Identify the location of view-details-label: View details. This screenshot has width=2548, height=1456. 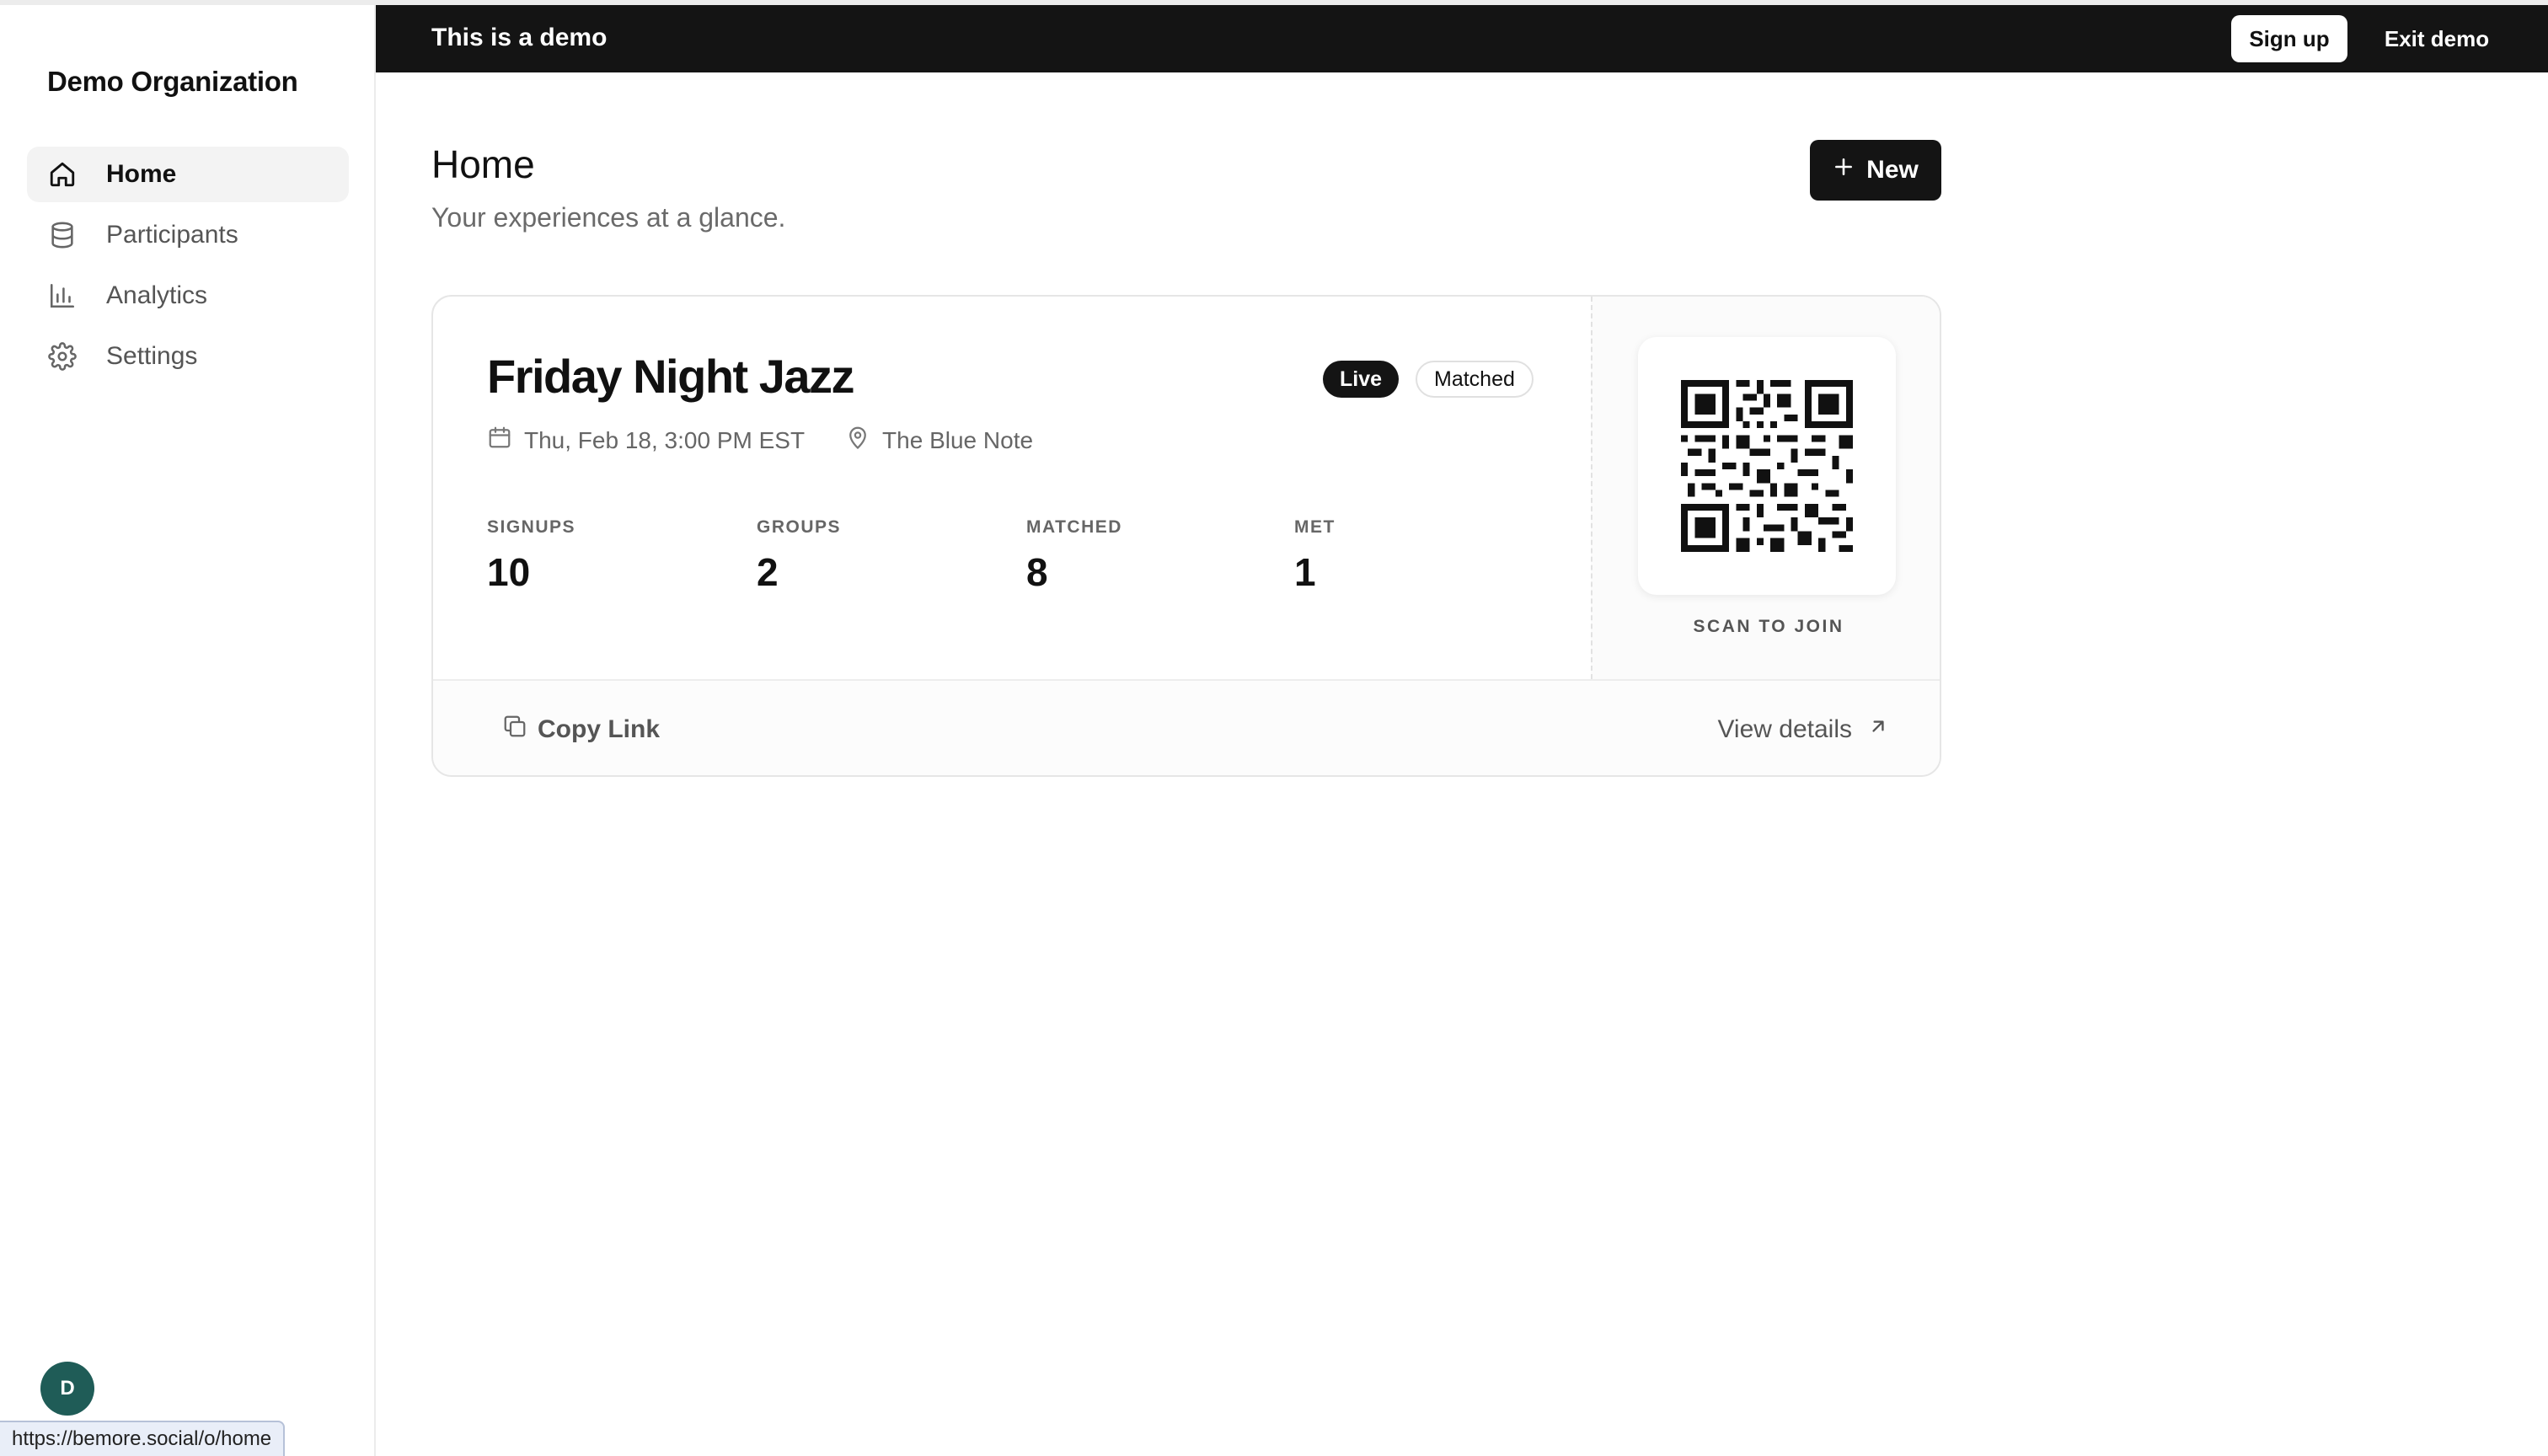
(1784, 729).